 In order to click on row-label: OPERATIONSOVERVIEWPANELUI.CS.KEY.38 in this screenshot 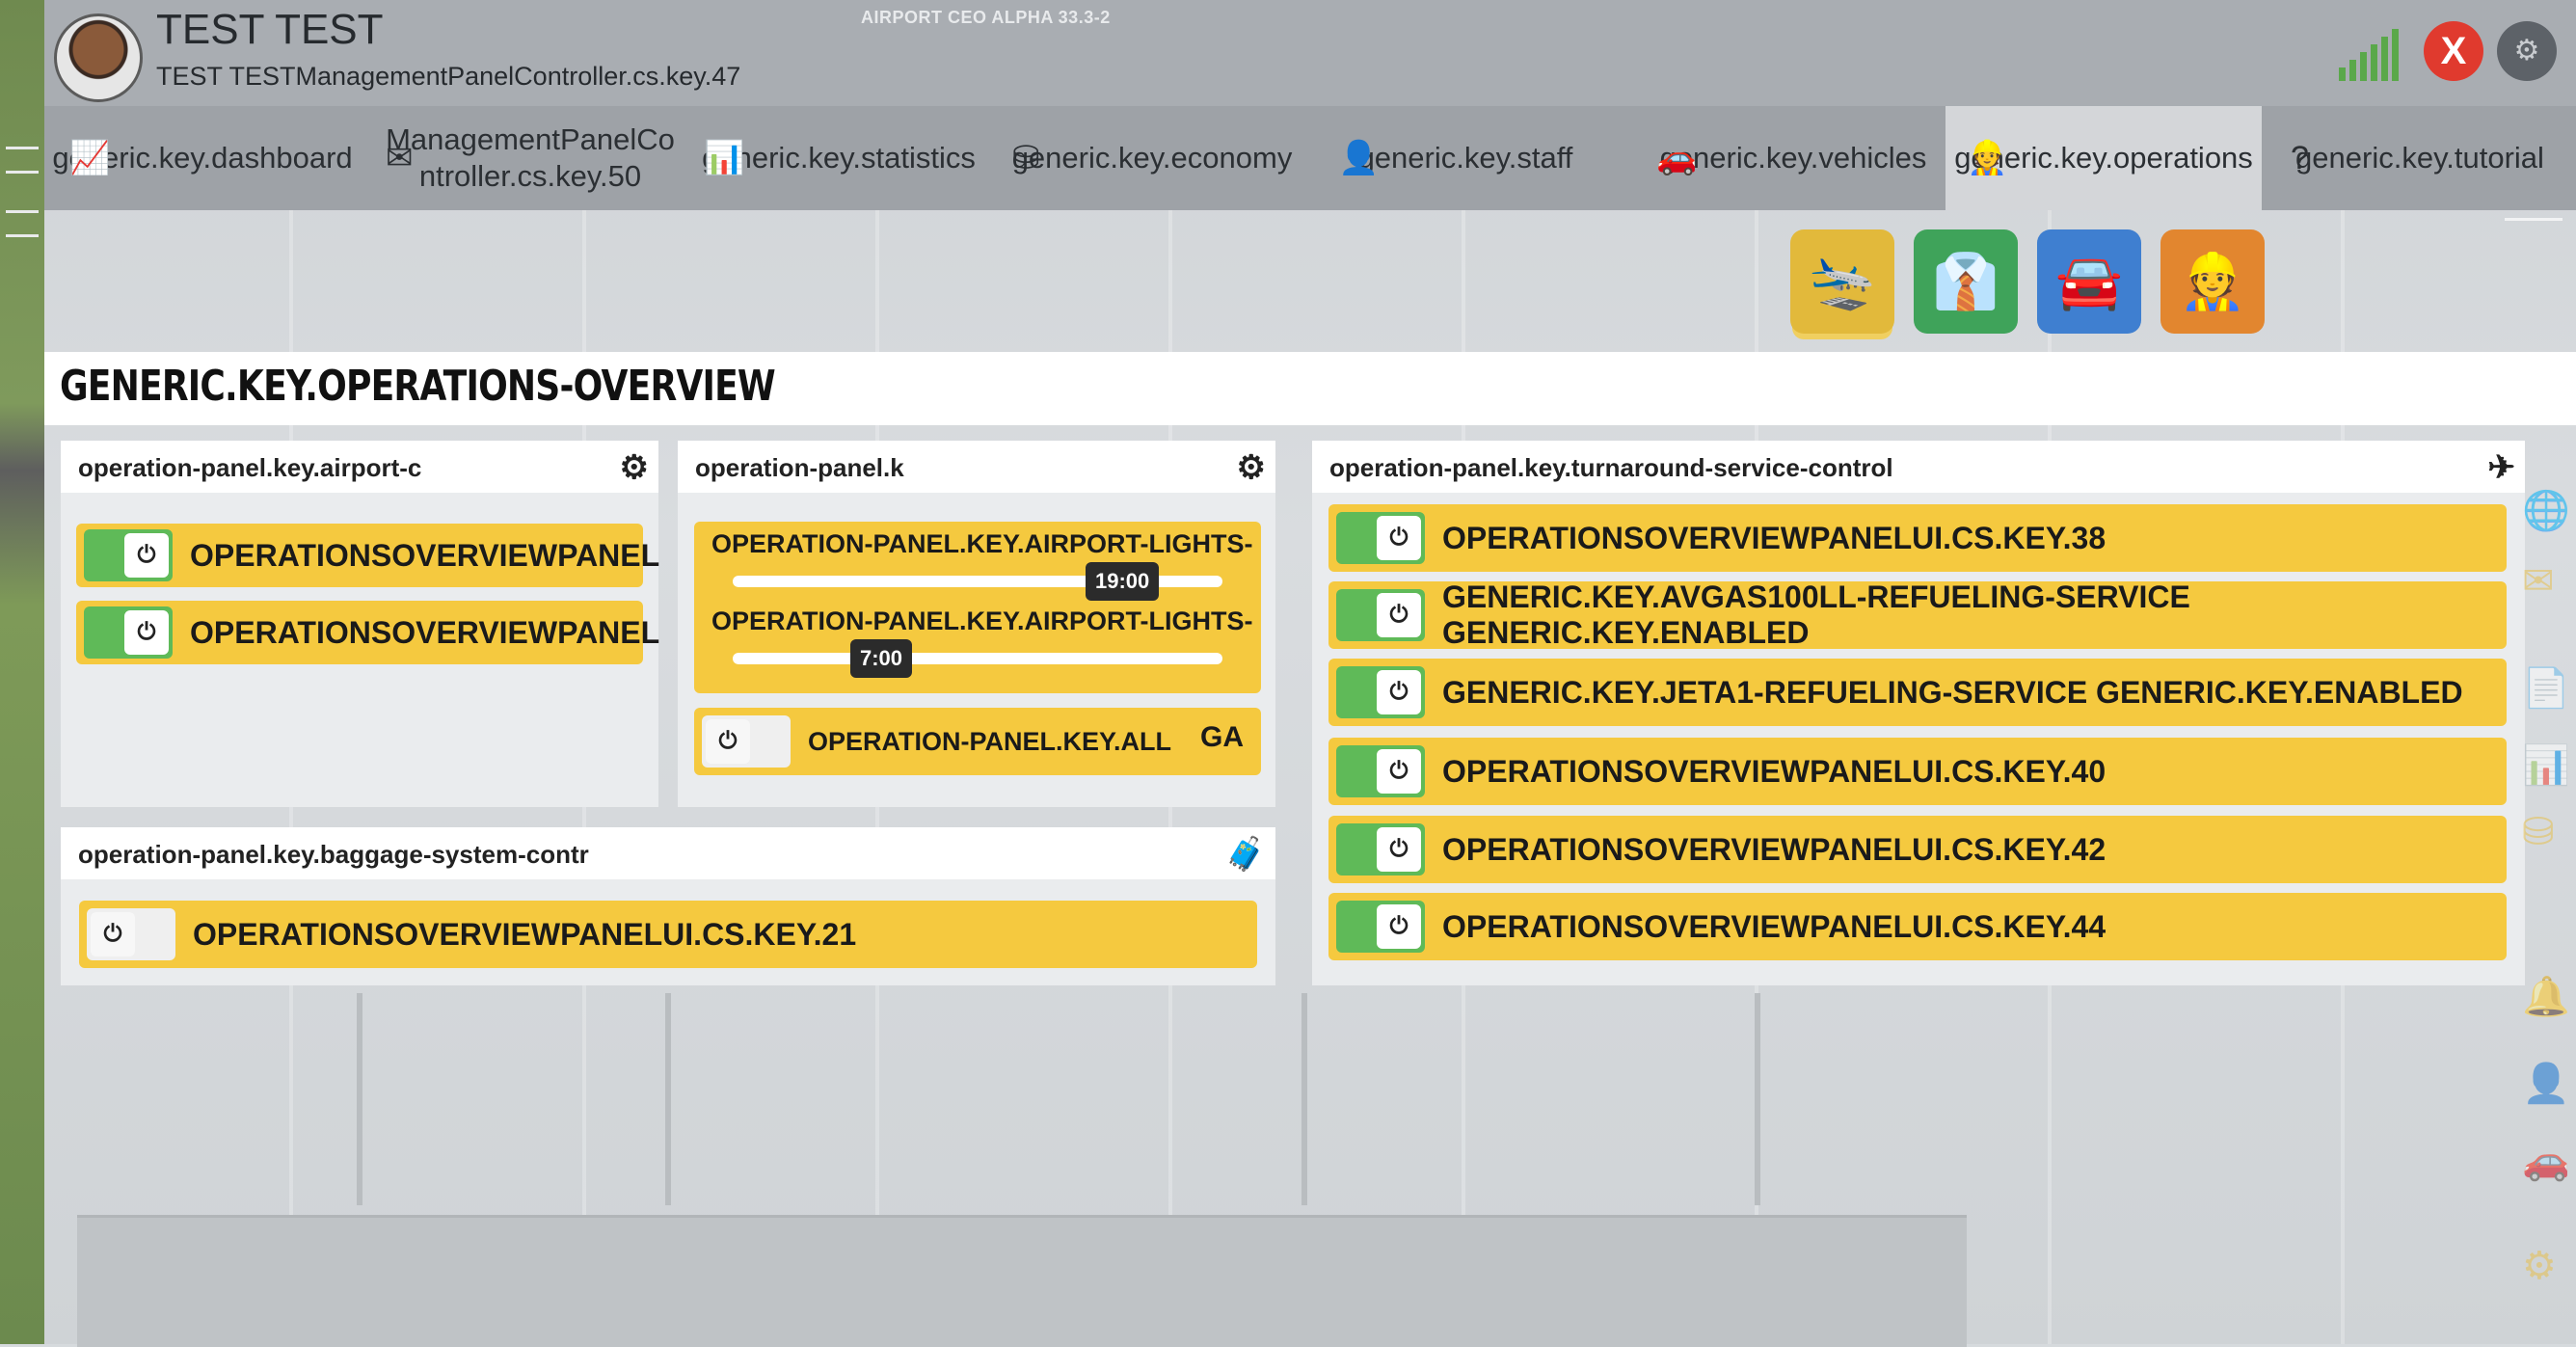, I will do `click(1774, 538)`.